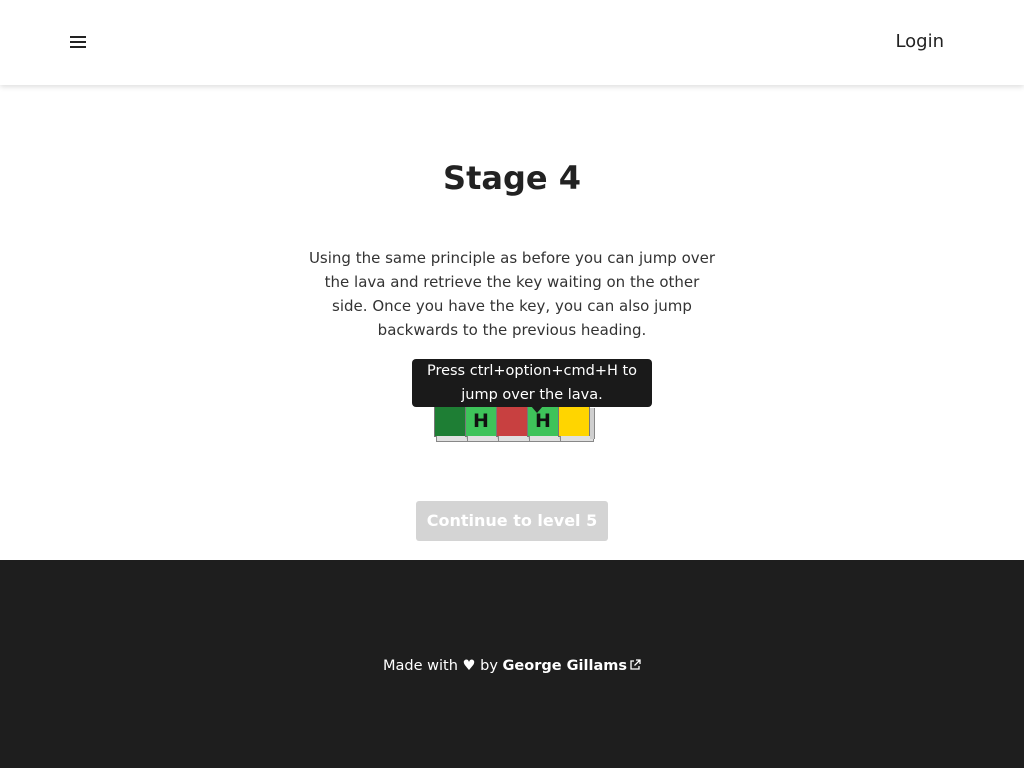 Image resolution: width=1024 pixels, height=768 pixels. What do you see at coordinates (512, 42) in the screenshot?
I see `top-header: Login` at bounding box center [512, 42].